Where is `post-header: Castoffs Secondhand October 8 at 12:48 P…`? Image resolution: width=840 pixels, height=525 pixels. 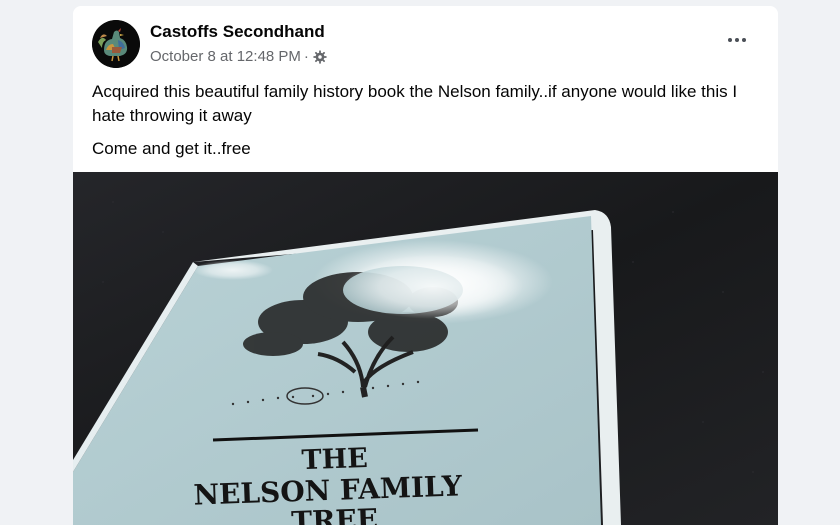 post-header: Castoffs Secondhand October 8 at 12:48 P… is located at coordinates (425, 41).